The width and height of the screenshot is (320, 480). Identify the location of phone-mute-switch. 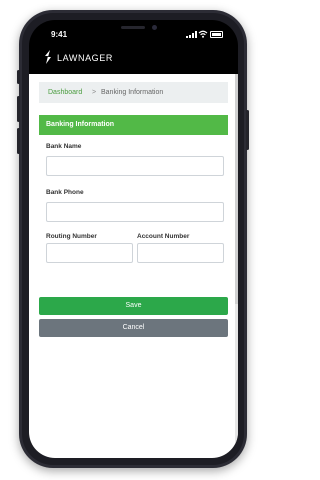
(18, 77).